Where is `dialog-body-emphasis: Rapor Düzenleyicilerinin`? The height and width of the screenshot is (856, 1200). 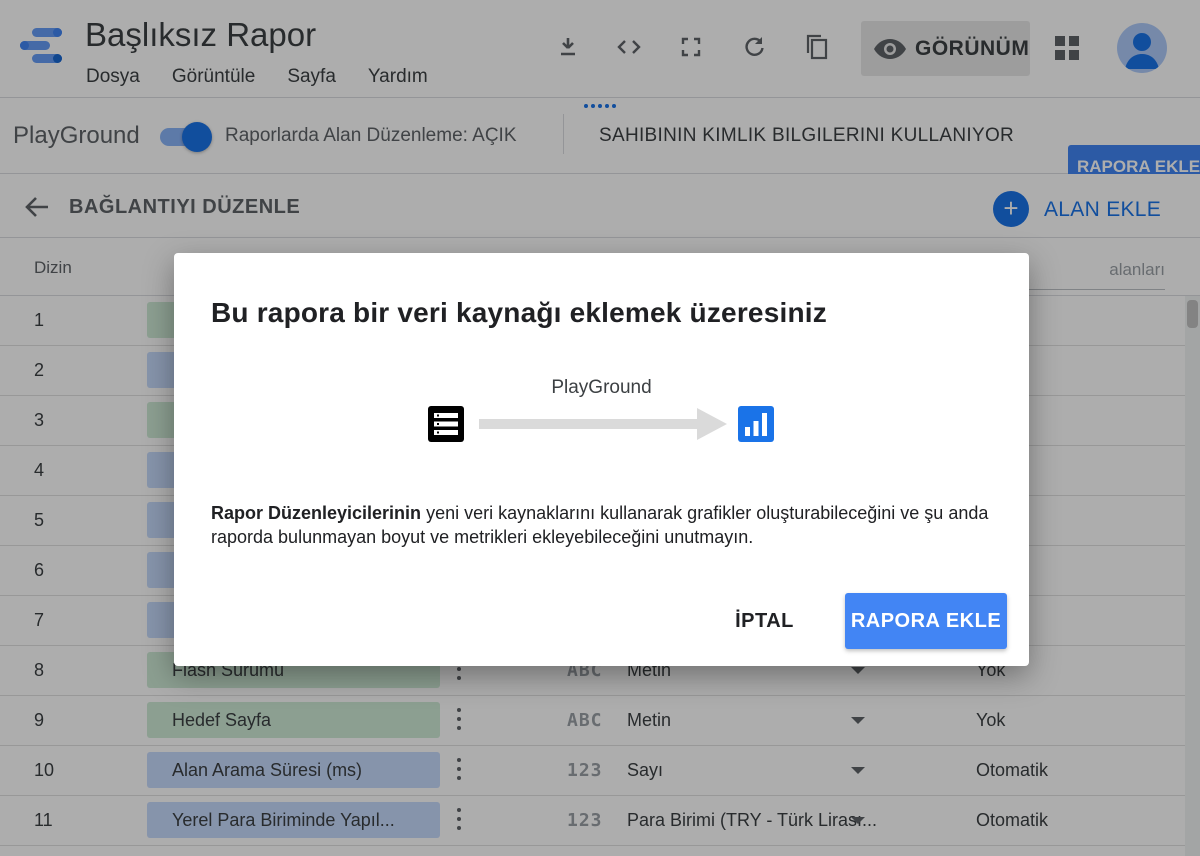
dialog-body-emphasis: Rapor Düzenleyicilerinin is located at coordinates (316, 513).